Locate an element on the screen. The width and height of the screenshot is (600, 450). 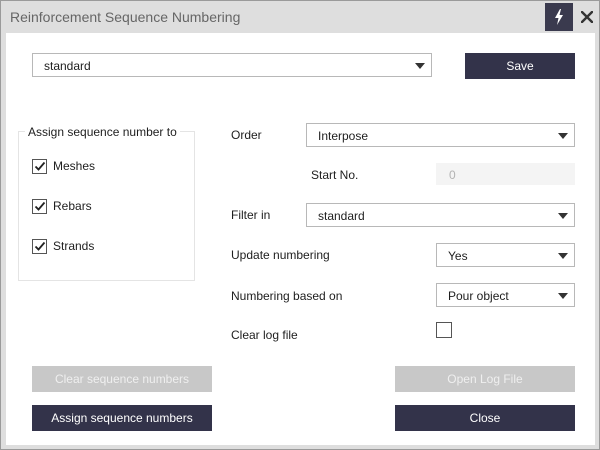
start-no-value: 0 is located at coordinates (452, 175).